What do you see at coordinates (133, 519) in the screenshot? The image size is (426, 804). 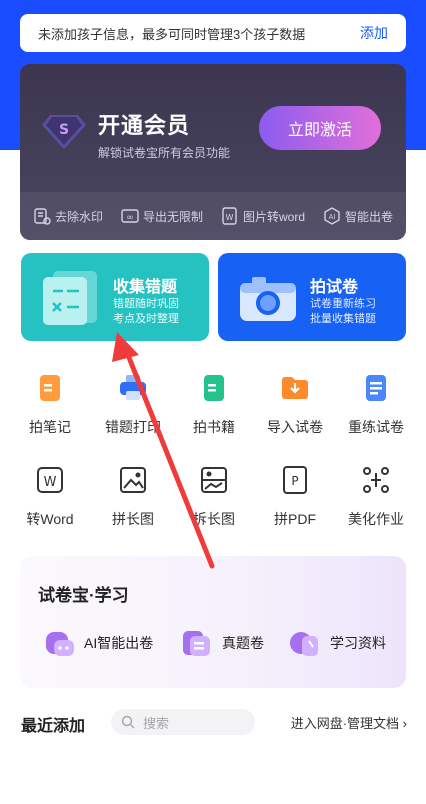 I see `tool-label: 拼长图` at bounding box center [133, 519].